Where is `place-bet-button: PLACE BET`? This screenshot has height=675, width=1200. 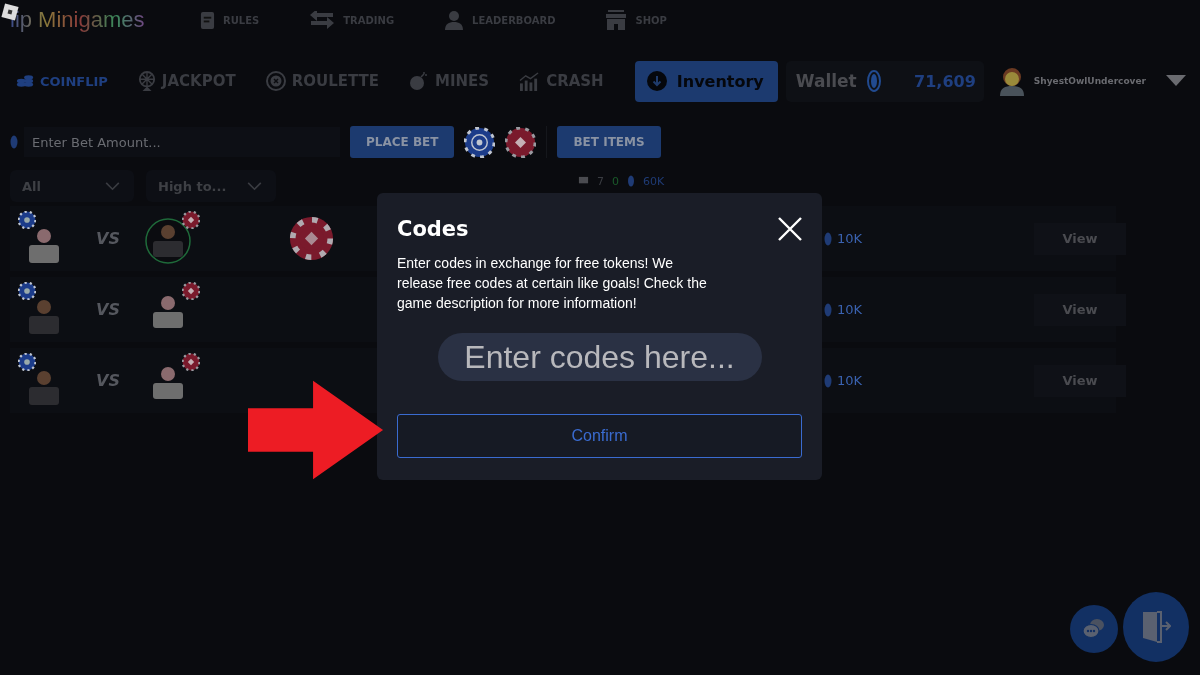 place-bet-button: PLACE BET is located at coordinates (402, 142).